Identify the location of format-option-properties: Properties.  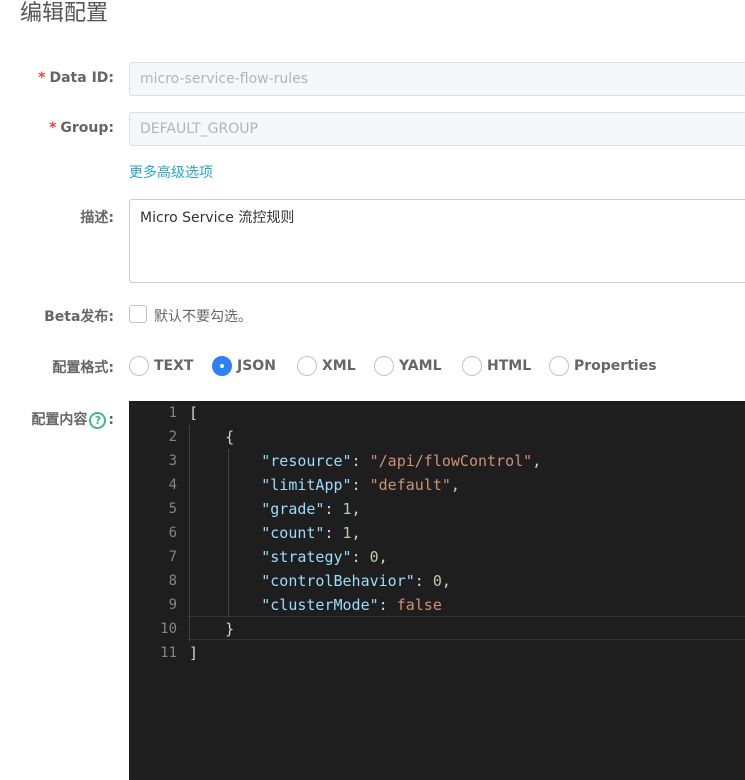
(603, 366).